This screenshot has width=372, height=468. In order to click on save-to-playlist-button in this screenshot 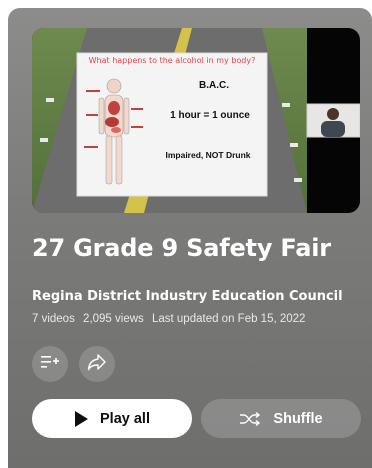, I will do `click(50, 364)`.